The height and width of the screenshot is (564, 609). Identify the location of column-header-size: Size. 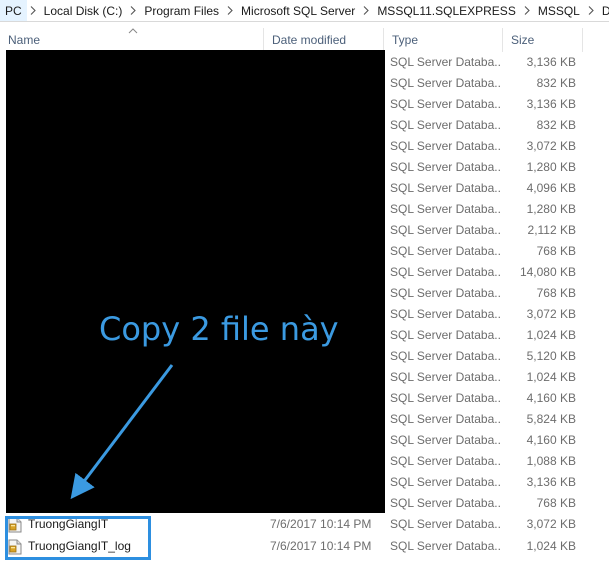
(543, 40).